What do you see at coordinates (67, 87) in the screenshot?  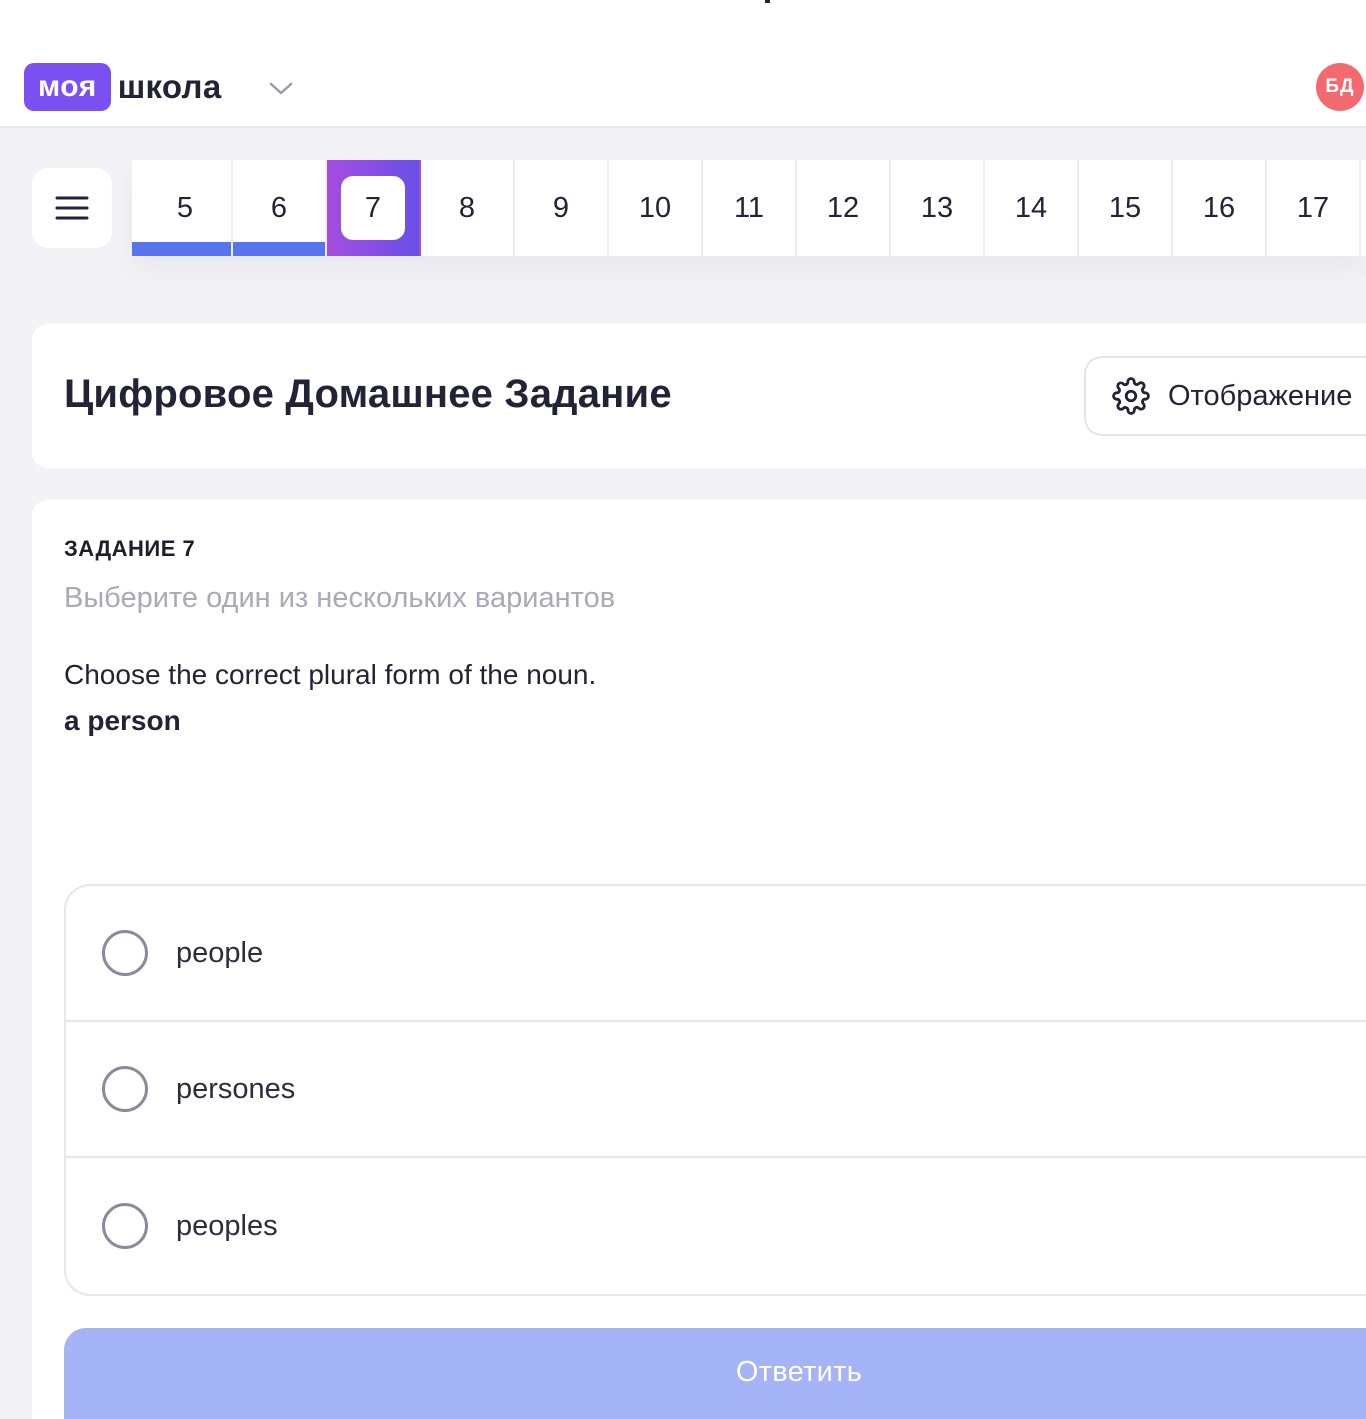 I see `logo-badge: моя` at bounding box center [67, 87].